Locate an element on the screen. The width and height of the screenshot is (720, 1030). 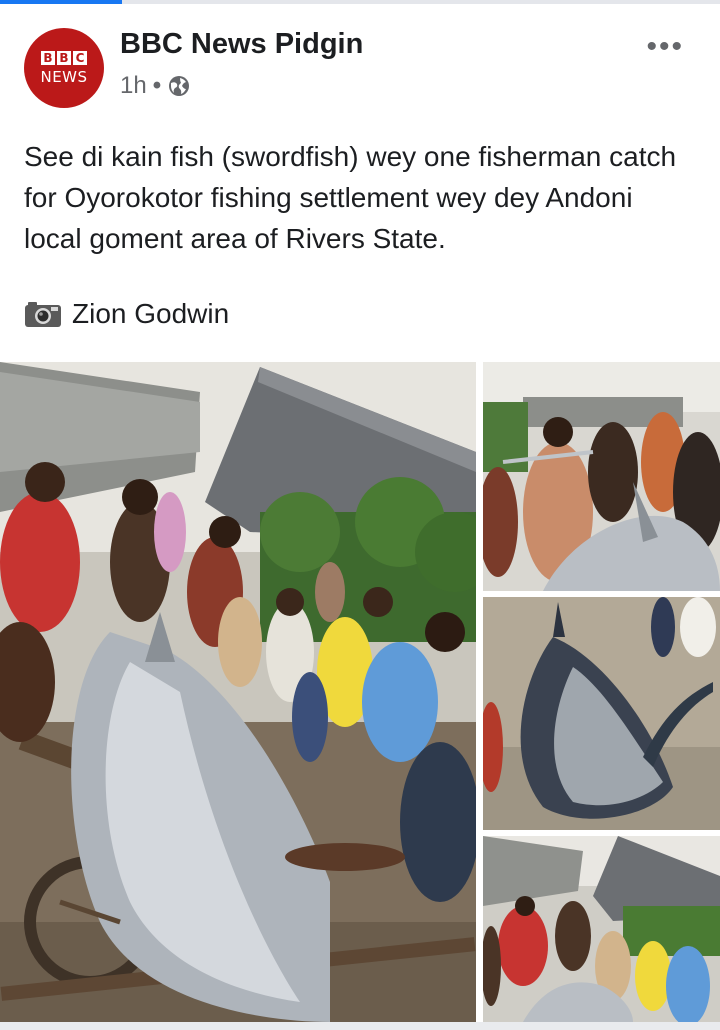
photo-2-image is located at coordinates (601, 713).